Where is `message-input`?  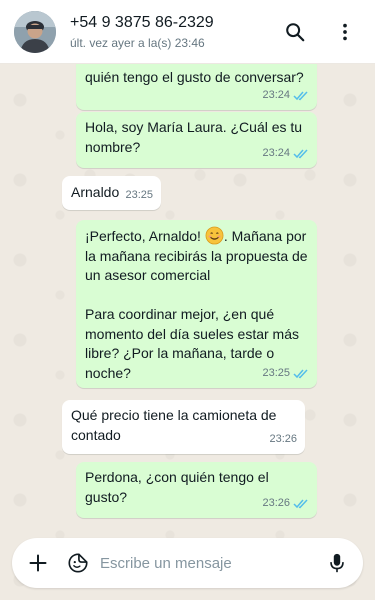 message-input is located at coordinates (208, 563).